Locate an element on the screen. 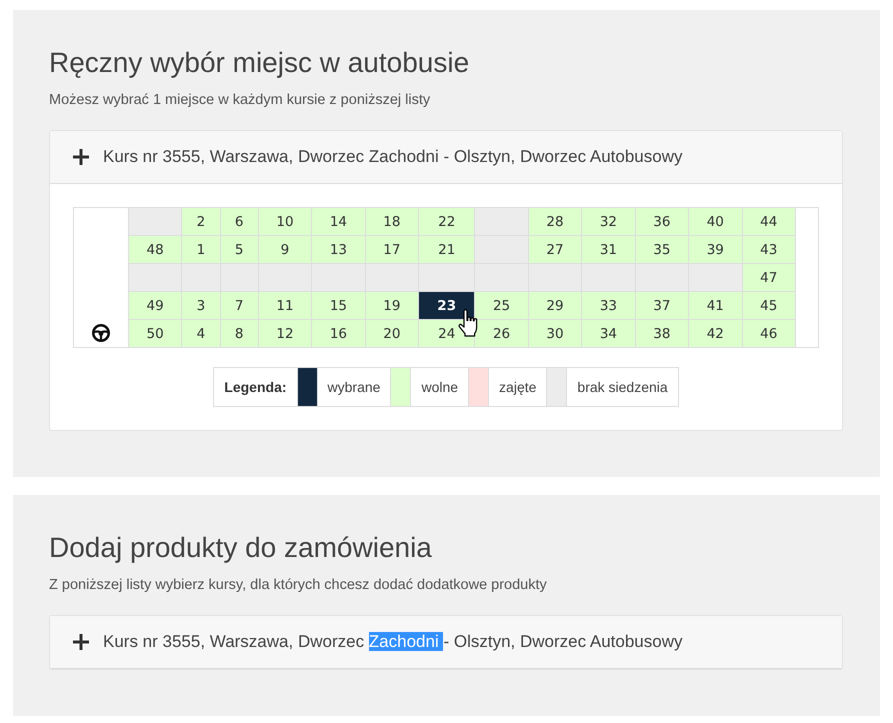 This screenshot has height=723, width=893. seat-button: 40 is located at coordinates (715, 222).